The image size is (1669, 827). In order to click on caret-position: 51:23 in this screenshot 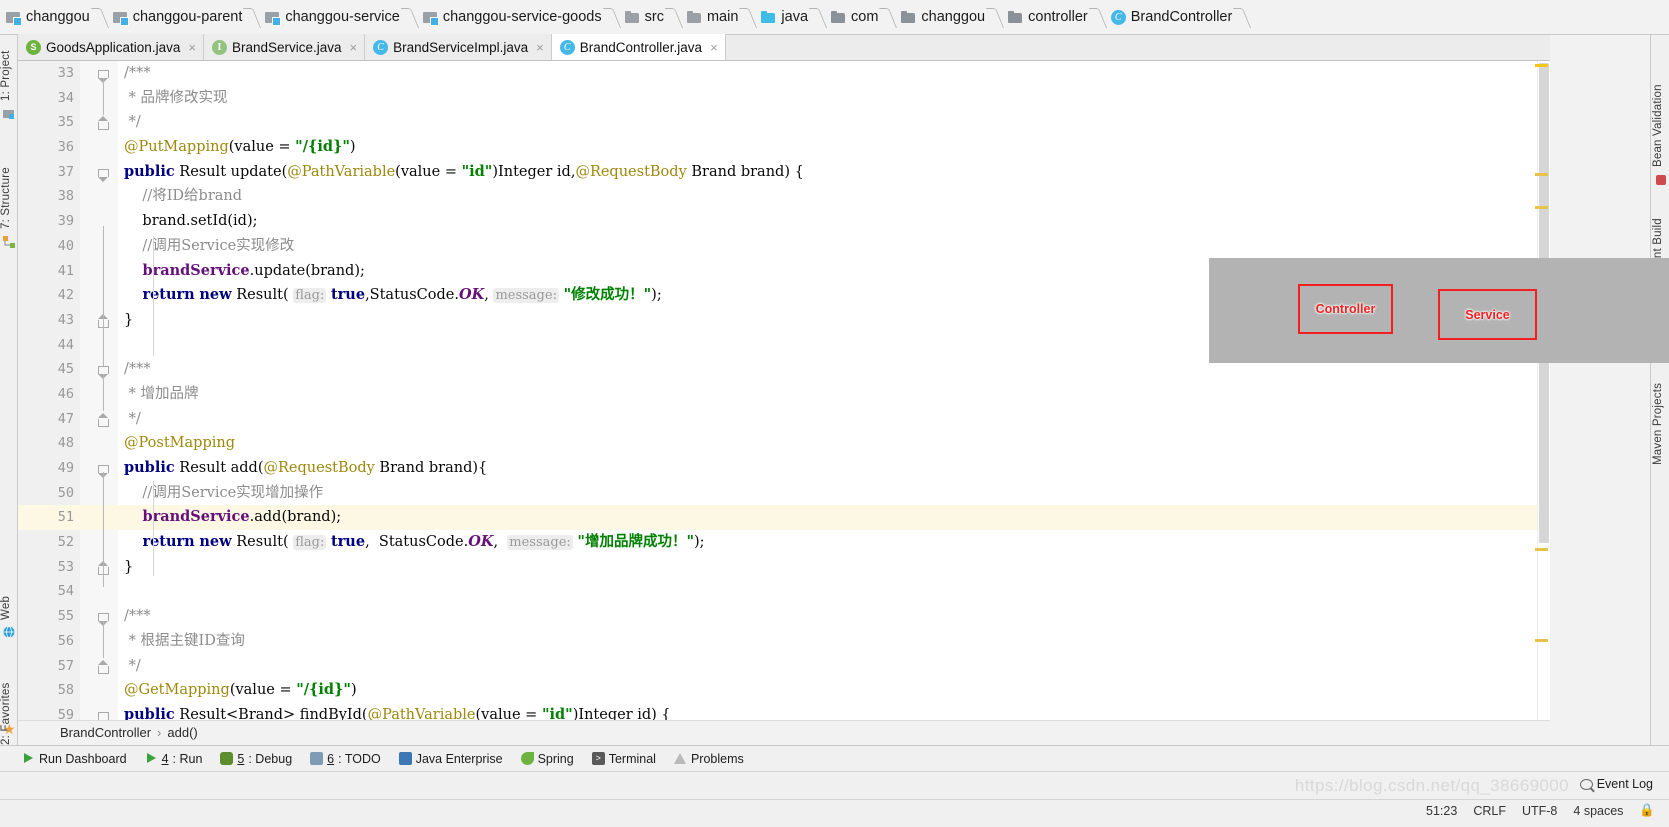, I will do `click(1441, 811)`.